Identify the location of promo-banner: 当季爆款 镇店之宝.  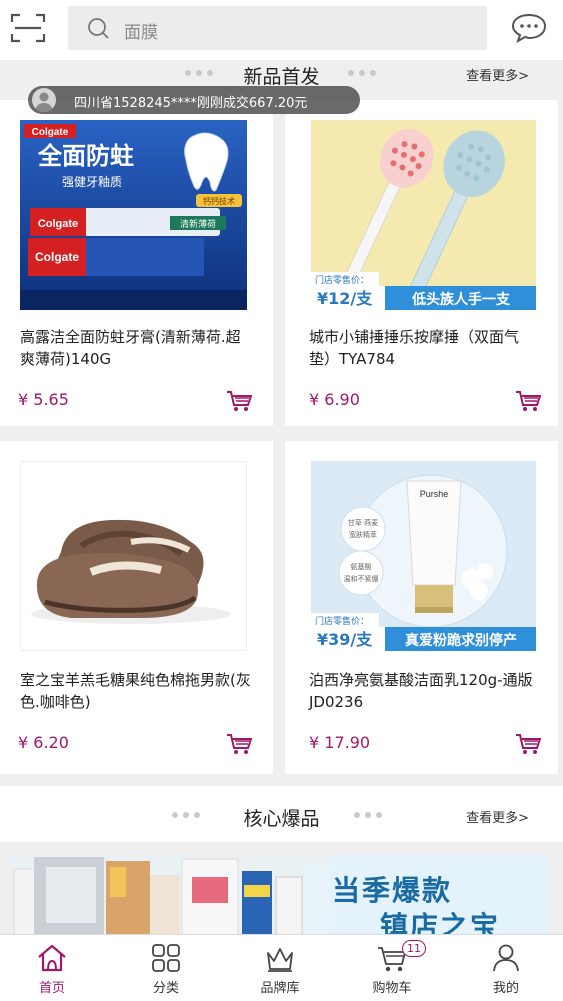
(278, 895).